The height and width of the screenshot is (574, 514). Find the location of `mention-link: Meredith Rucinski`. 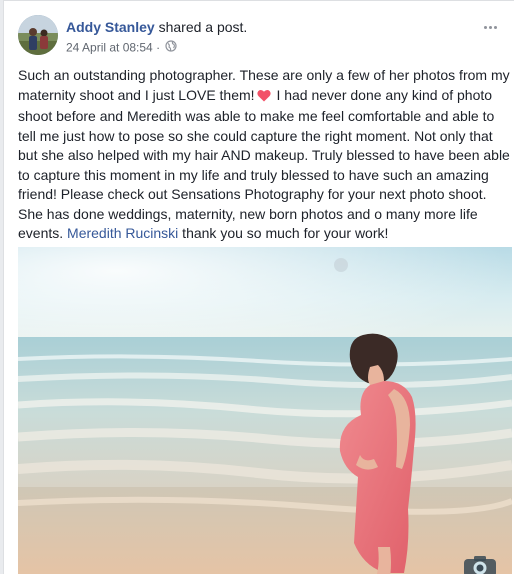

mention-link: Meredith Rucinski is located at coordinates (122, 233).